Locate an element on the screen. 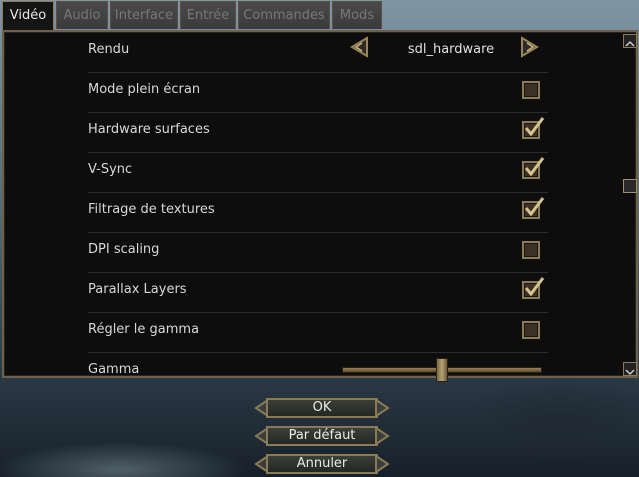 Image resolution: width=639 pixels, height=477 pixels. chevron-up-icon is located at coordinates (630, 43).